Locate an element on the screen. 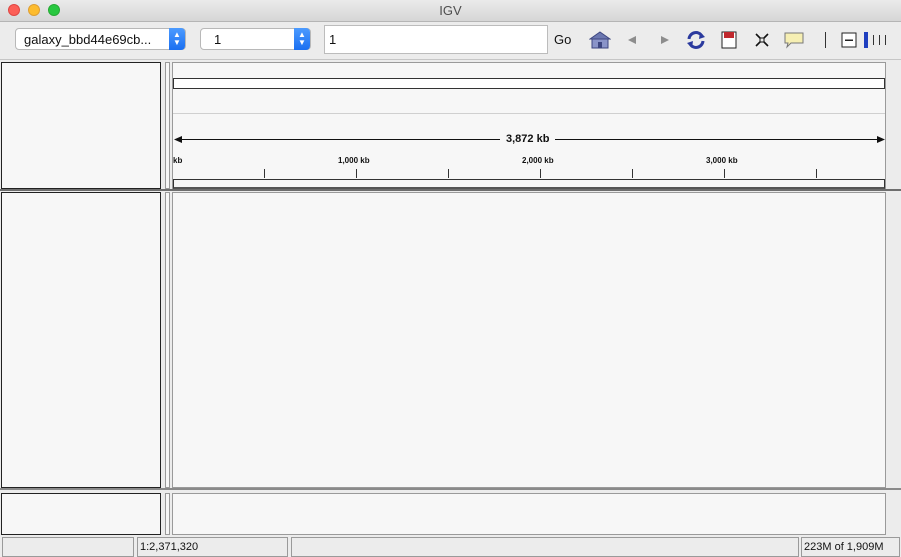  feature-attribute-panel is located at coordinates (167, 514).